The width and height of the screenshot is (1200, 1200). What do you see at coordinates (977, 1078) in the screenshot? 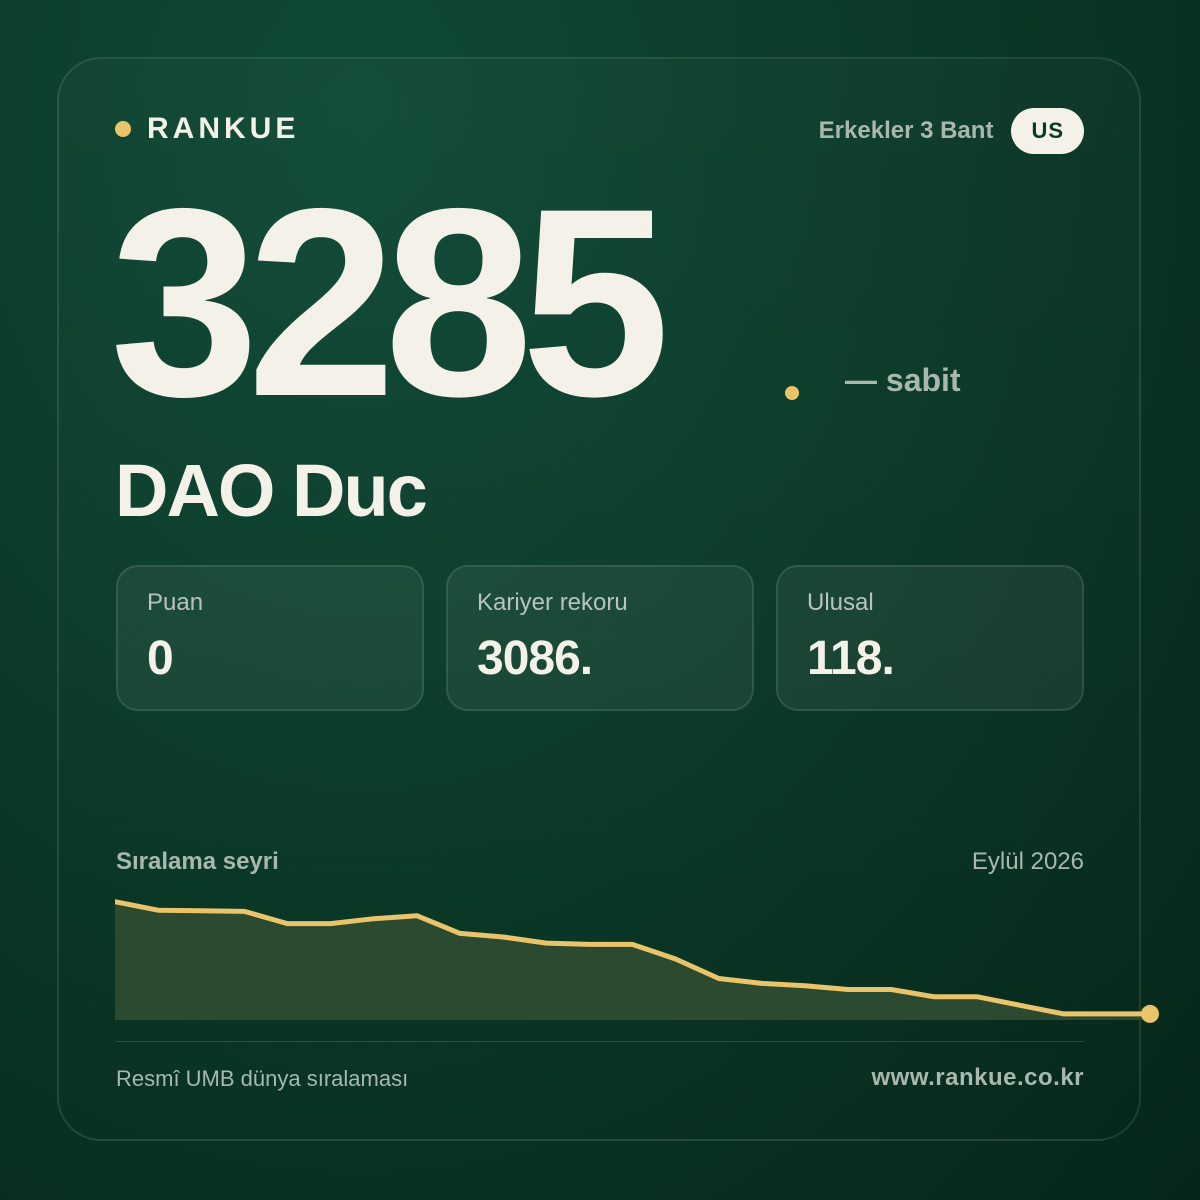
I see `footer-website-link: www.rankue.co.kr` at bounding box center [977, 1078].